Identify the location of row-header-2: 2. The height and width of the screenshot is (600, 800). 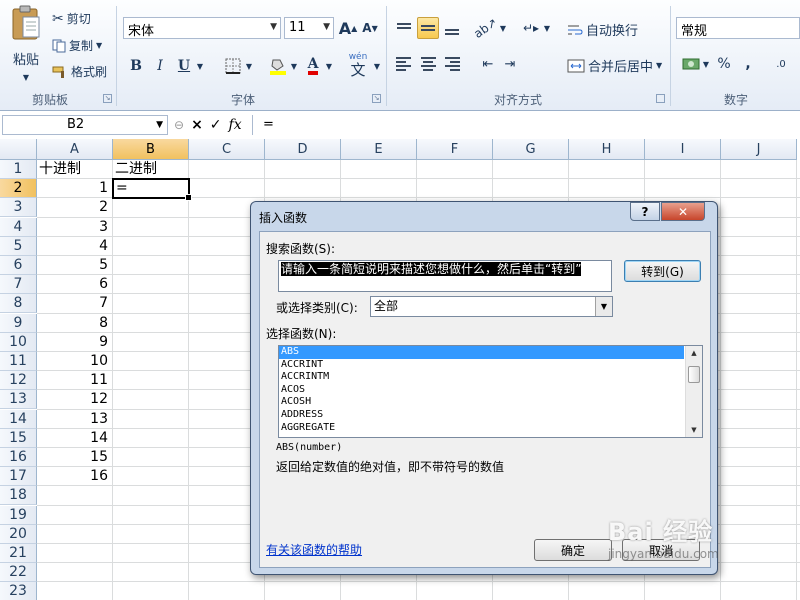
(18, 189).